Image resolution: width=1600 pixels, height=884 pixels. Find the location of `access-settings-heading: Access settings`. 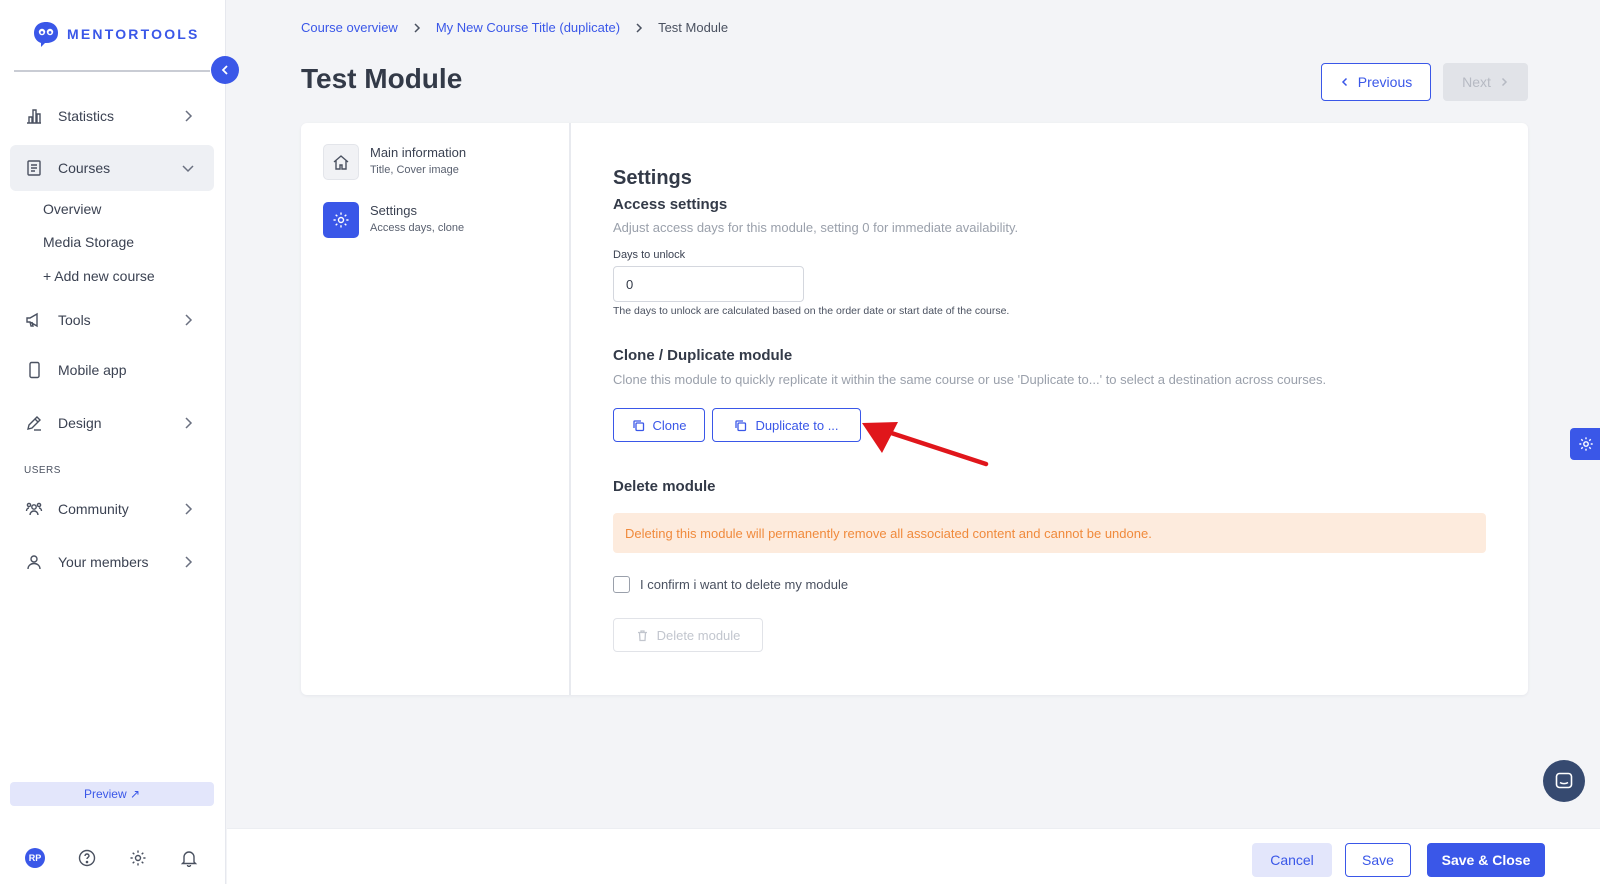

access-settings-heading: Access settings is located at coordinates (670, 204).